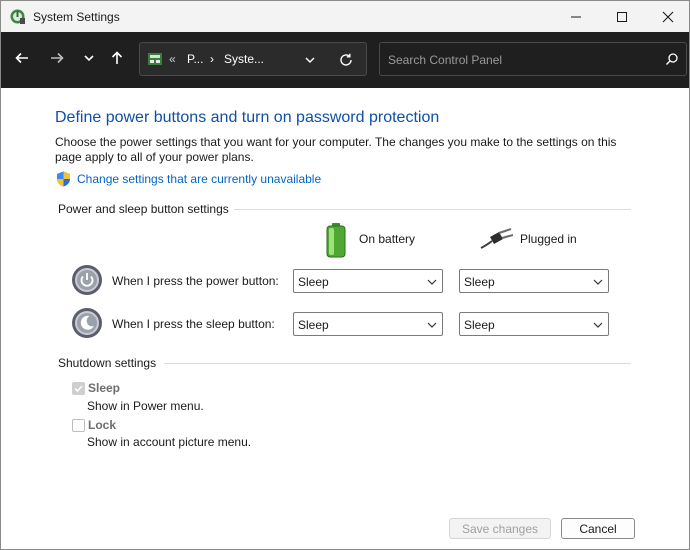 This screenshot has width=690, height=550. I want to click on lock-checkbox-description: Show in account picture menu., so click(169, 442).